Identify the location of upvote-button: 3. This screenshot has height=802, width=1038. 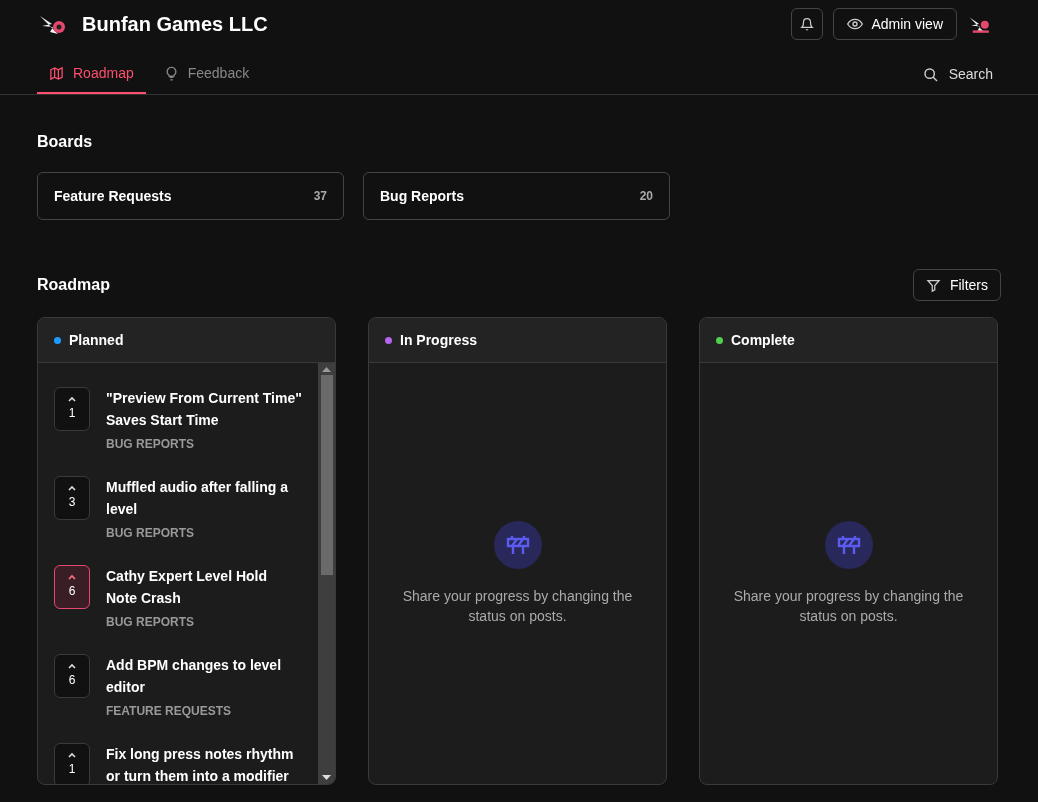
(72, 498).